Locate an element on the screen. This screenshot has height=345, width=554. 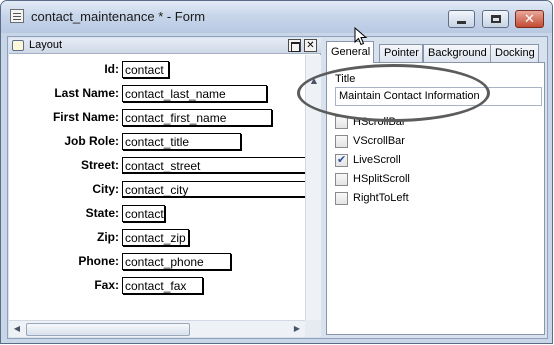
horizontal-scrollbar: ◀ ▶ is located at coordinates (157, 328).